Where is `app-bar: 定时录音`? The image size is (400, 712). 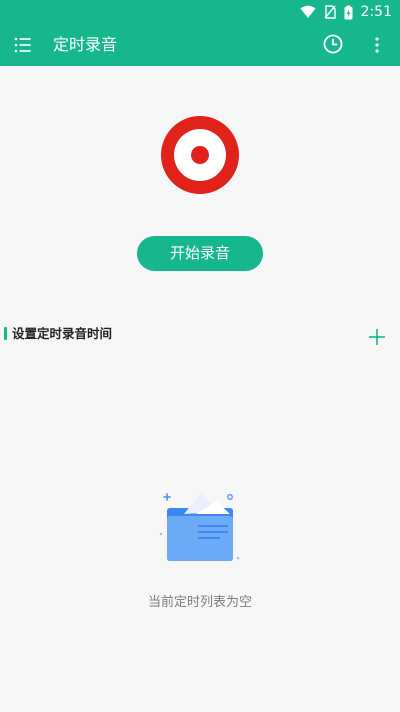
app-bar: 定时录音 is located at coordinates (200, 45).